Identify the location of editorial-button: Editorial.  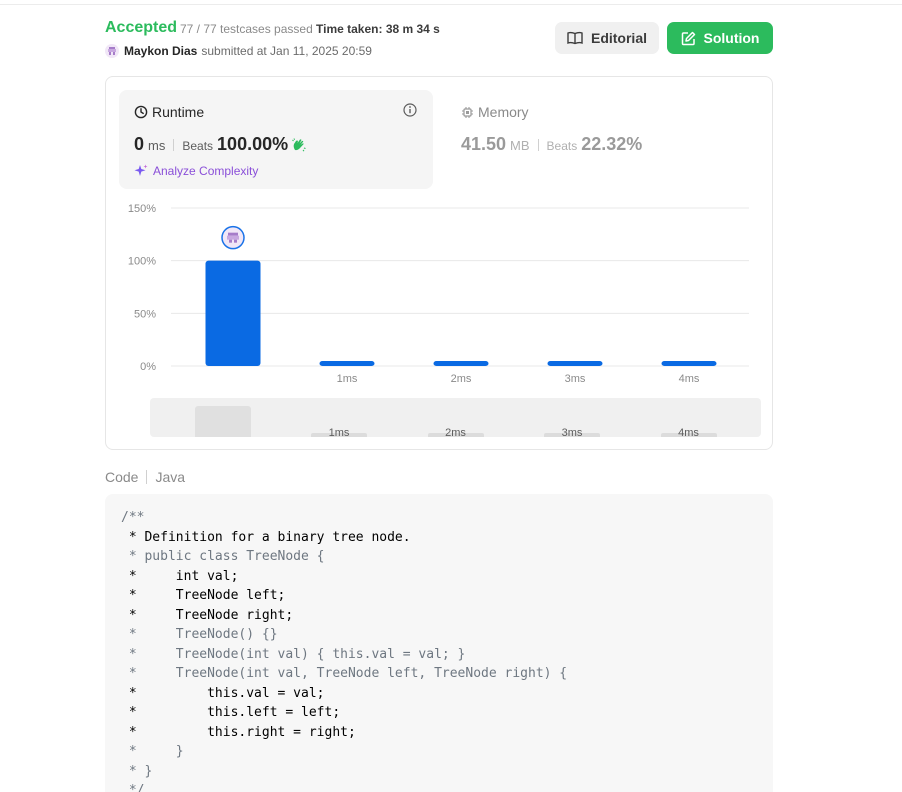
(607, 38).